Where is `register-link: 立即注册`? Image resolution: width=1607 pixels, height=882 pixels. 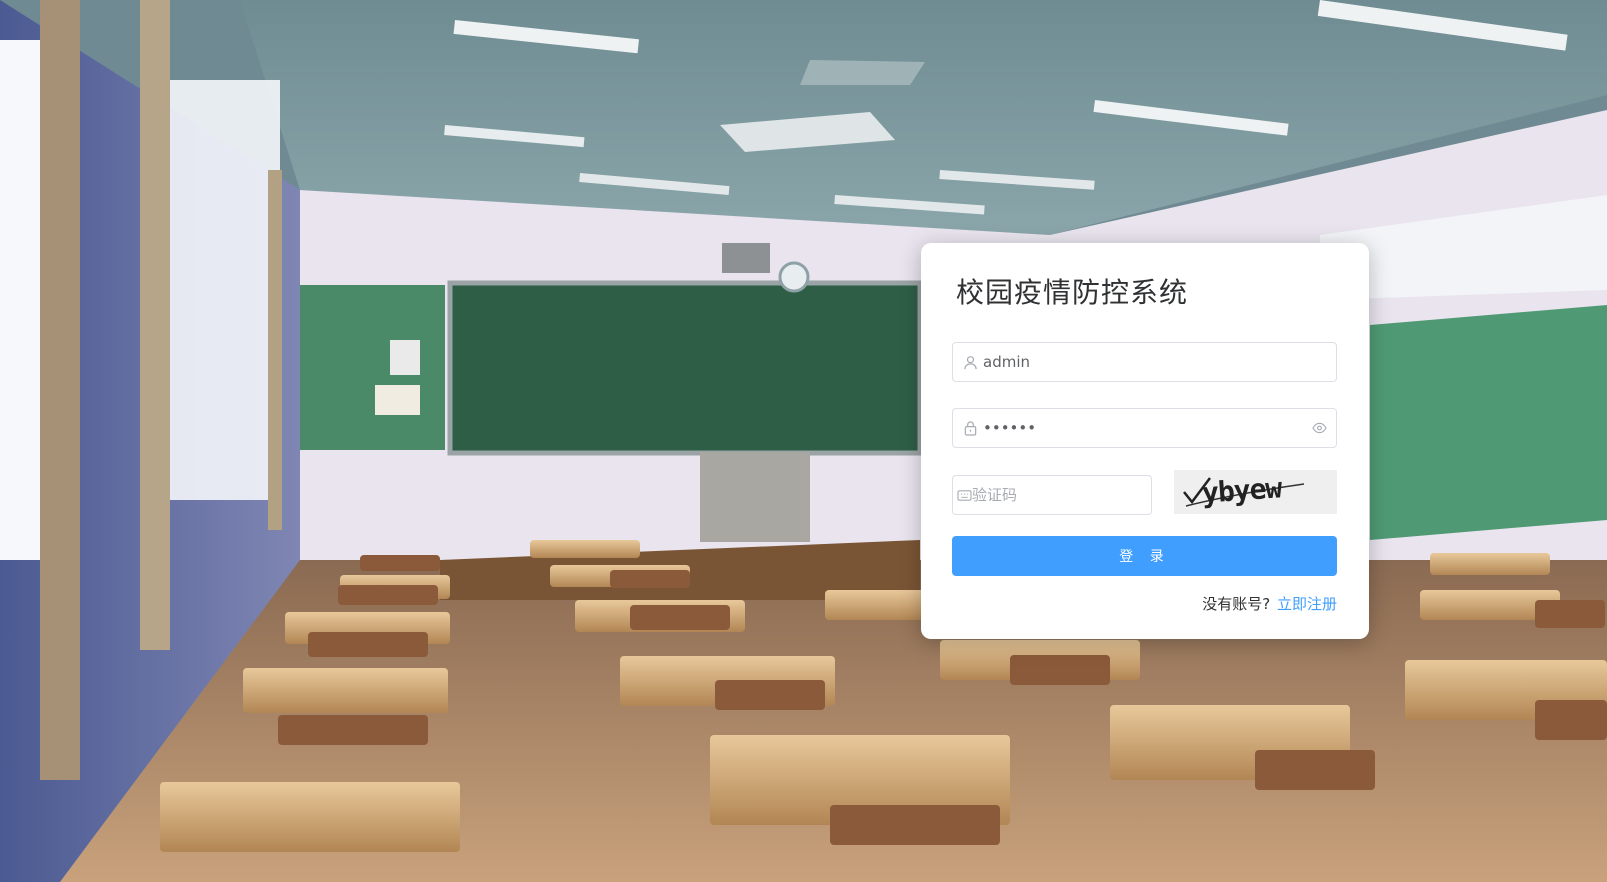 register-link: 立即注册 is located at coordinates (1307, 604).